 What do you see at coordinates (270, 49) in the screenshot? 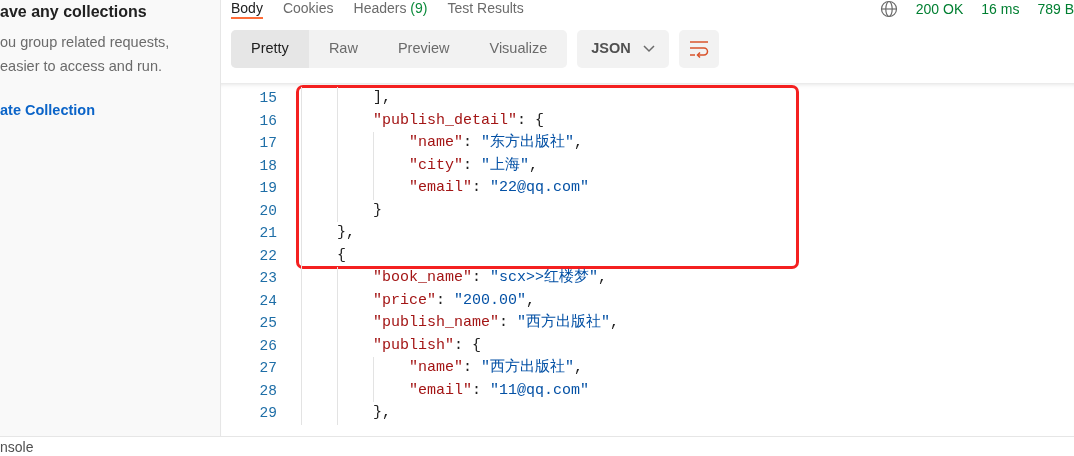
I see `view-mode-tab: Pretty` at bounding box center [270, 49].